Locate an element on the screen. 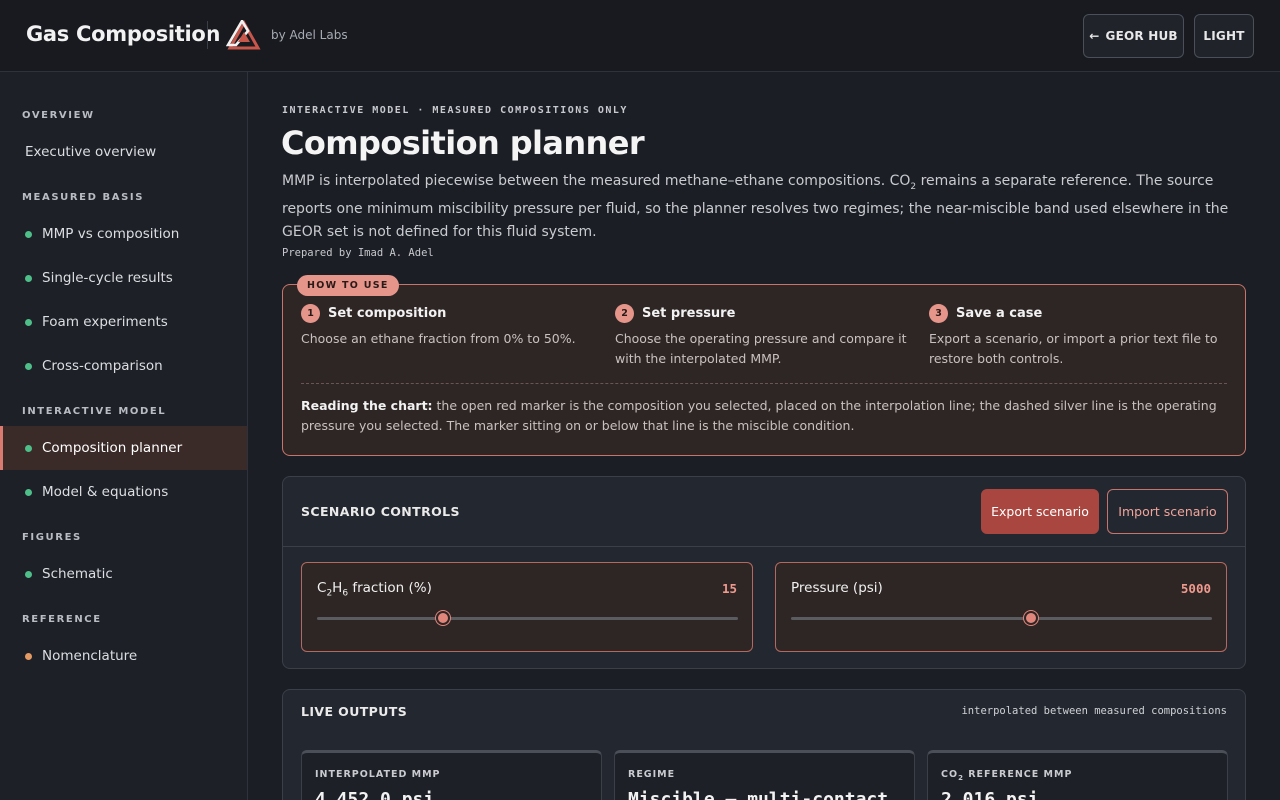 The image size is (1280, 800). pressure-value: 5000 is located at coordinates (1195, 588).